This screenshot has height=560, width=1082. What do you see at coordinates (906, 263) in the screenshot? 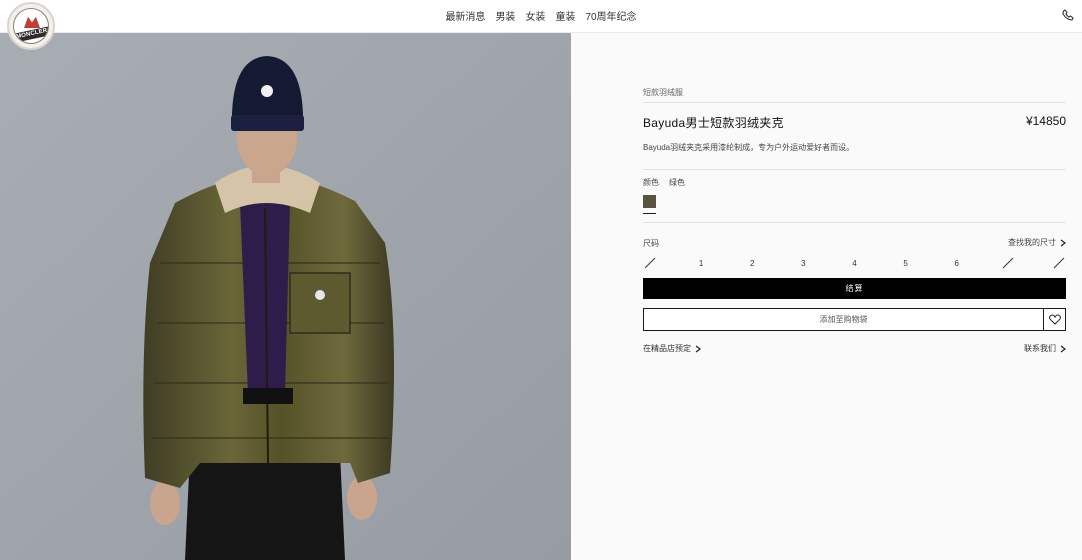
I see `size-option: 5` at bounding box center [906, 263].